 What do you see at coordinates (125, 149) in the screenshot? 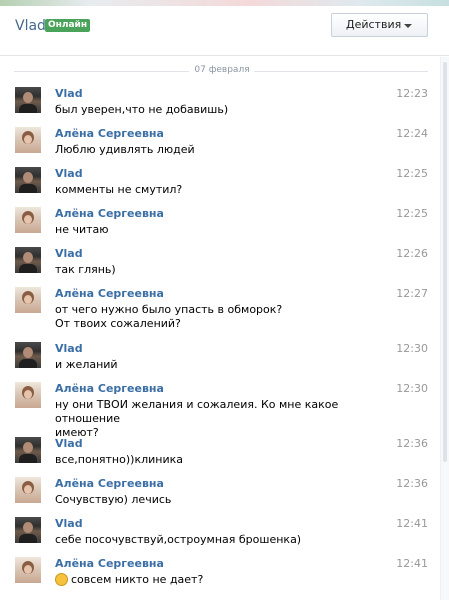
I see `message-text: Люблю удивлять людей` at bounding box center [125, 149].